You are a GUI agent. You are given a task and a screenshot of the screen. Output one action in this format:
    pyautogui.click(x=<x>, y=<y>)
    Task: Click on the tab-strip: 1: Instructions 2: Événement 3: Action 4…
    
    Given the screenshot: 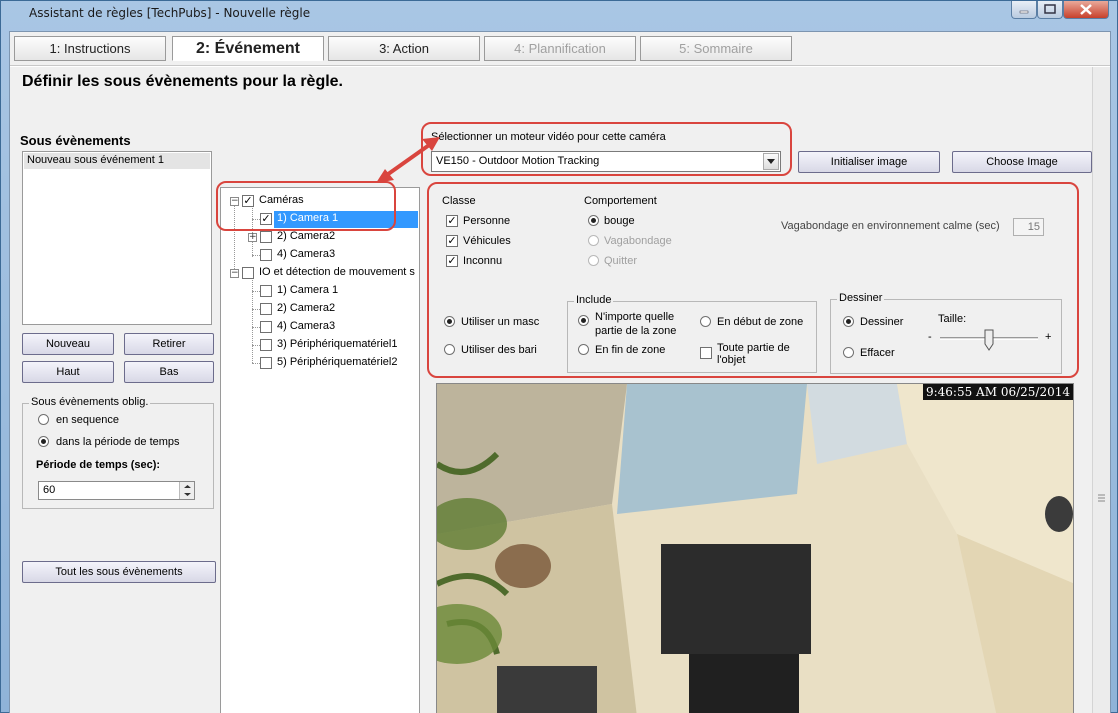 What is the action you would take?
    pyautogui.click(x=560, y=49)
    